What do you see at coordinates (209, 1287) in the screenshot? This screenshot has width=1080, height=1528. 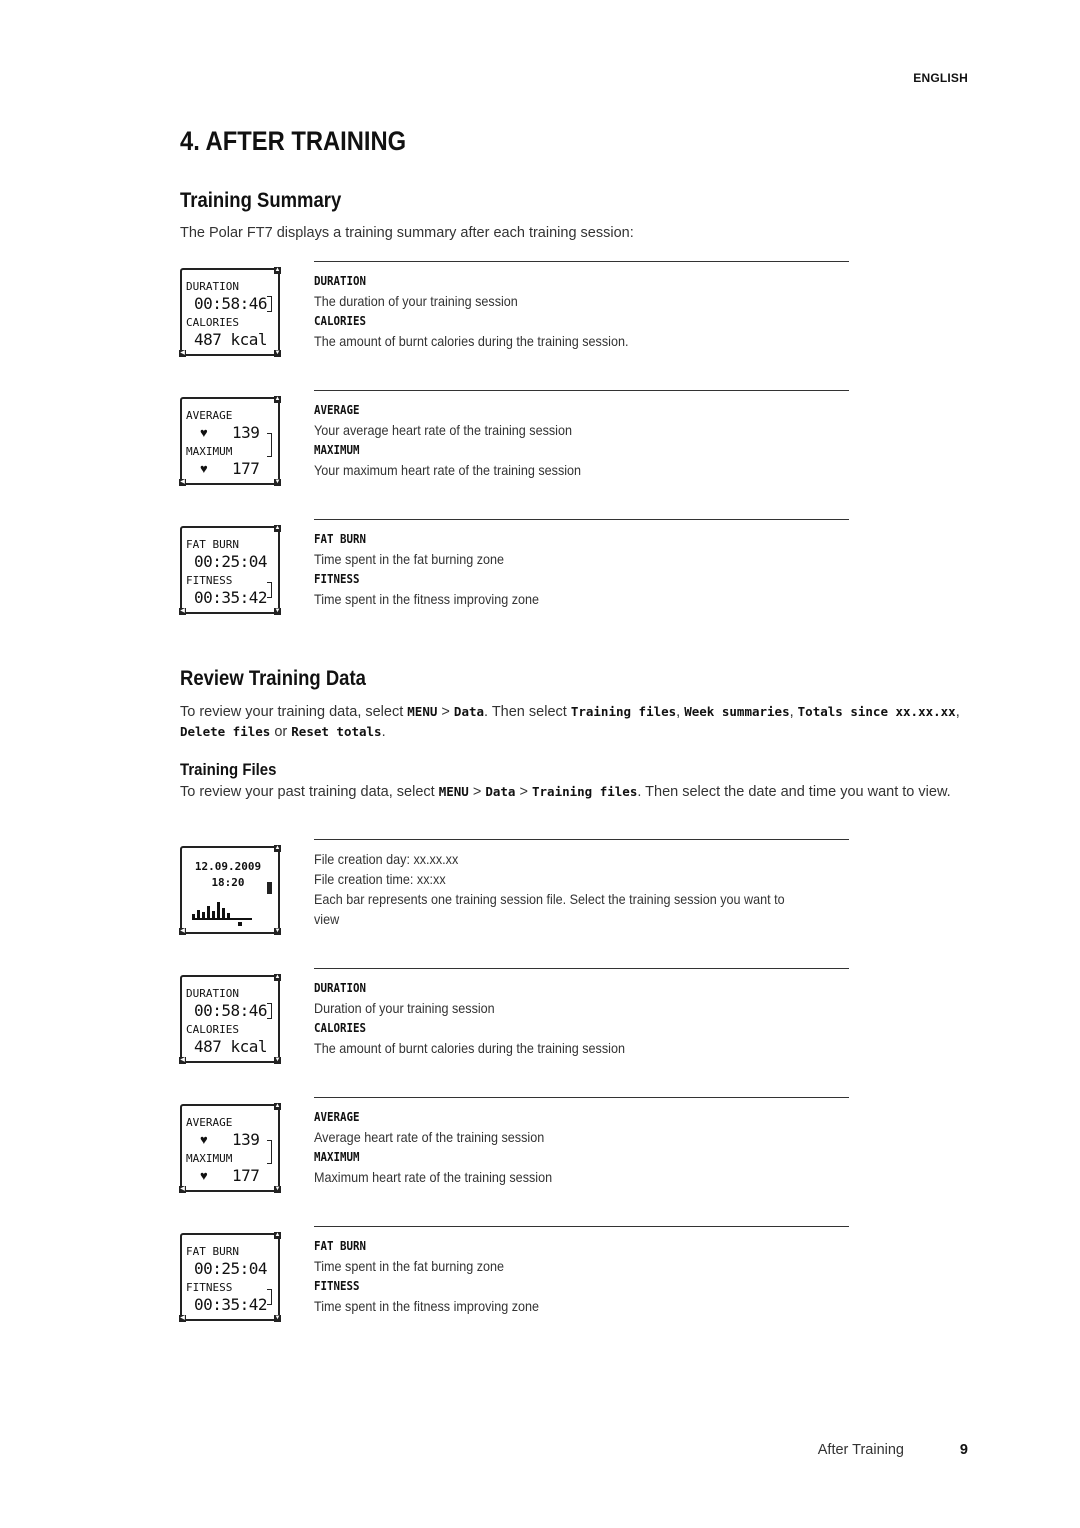 I see `watch-label: FITNESS` at bounding box center [209, 1287].